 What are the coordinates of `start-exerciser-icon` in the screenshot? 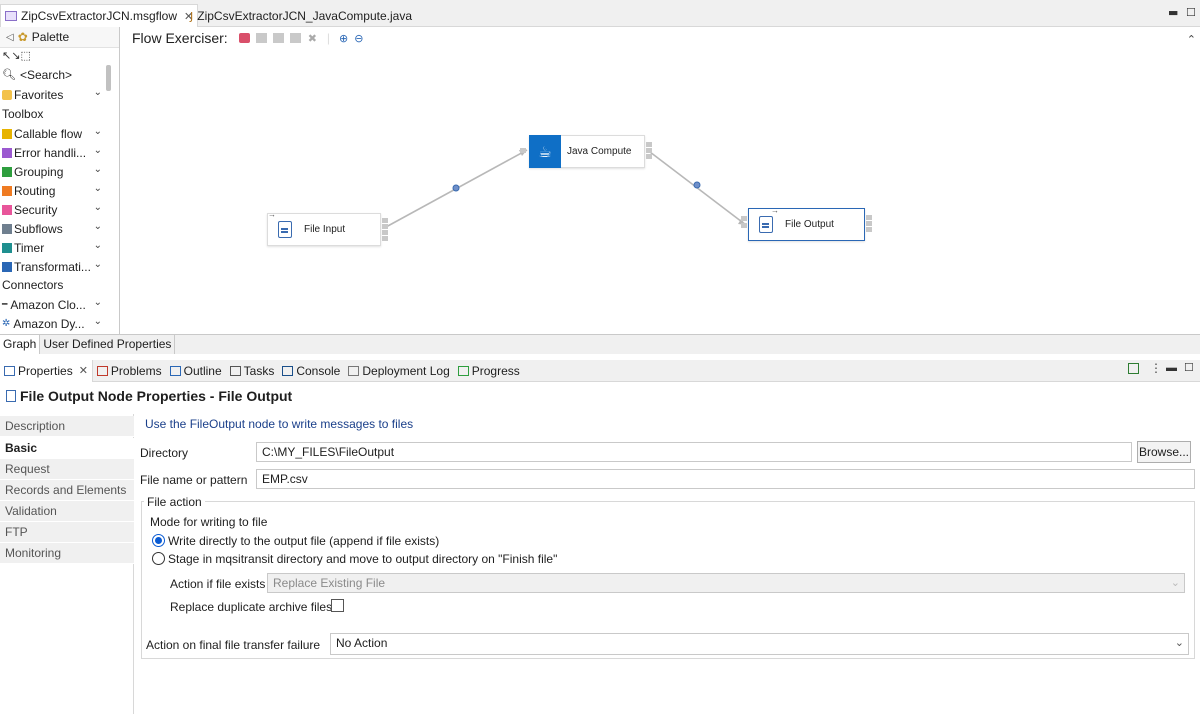 It's located at (244, 38).